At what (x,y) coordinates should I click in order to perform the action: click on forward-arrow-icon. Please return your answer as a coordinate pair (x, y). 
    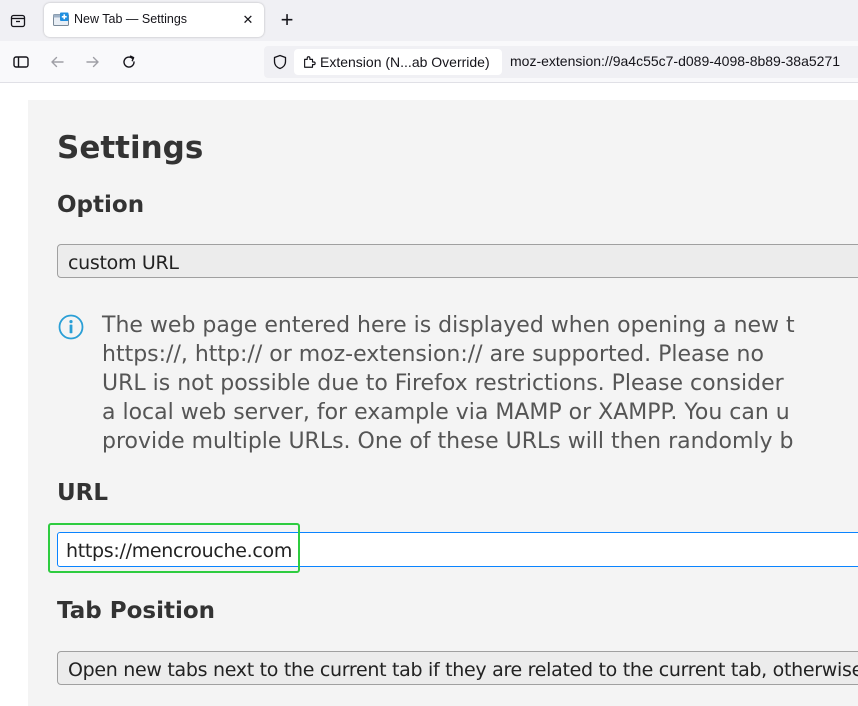
    Looking at the image, I should click on (92, 62).